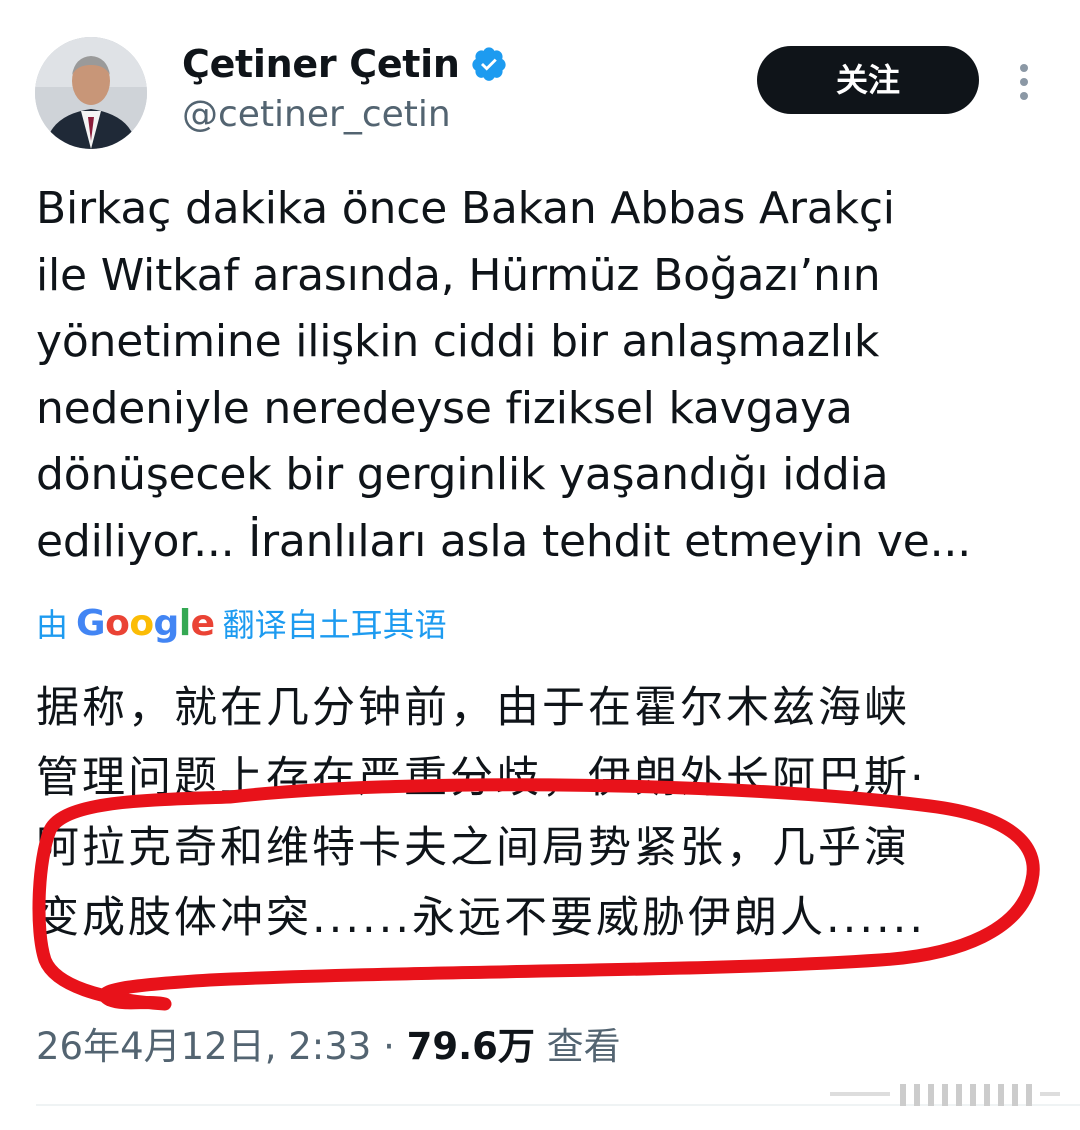 The height and width of the screenshot is (1130, 1080). I want to click on timestamp: 26年4月12日, 2:33, so click(203, 1046).